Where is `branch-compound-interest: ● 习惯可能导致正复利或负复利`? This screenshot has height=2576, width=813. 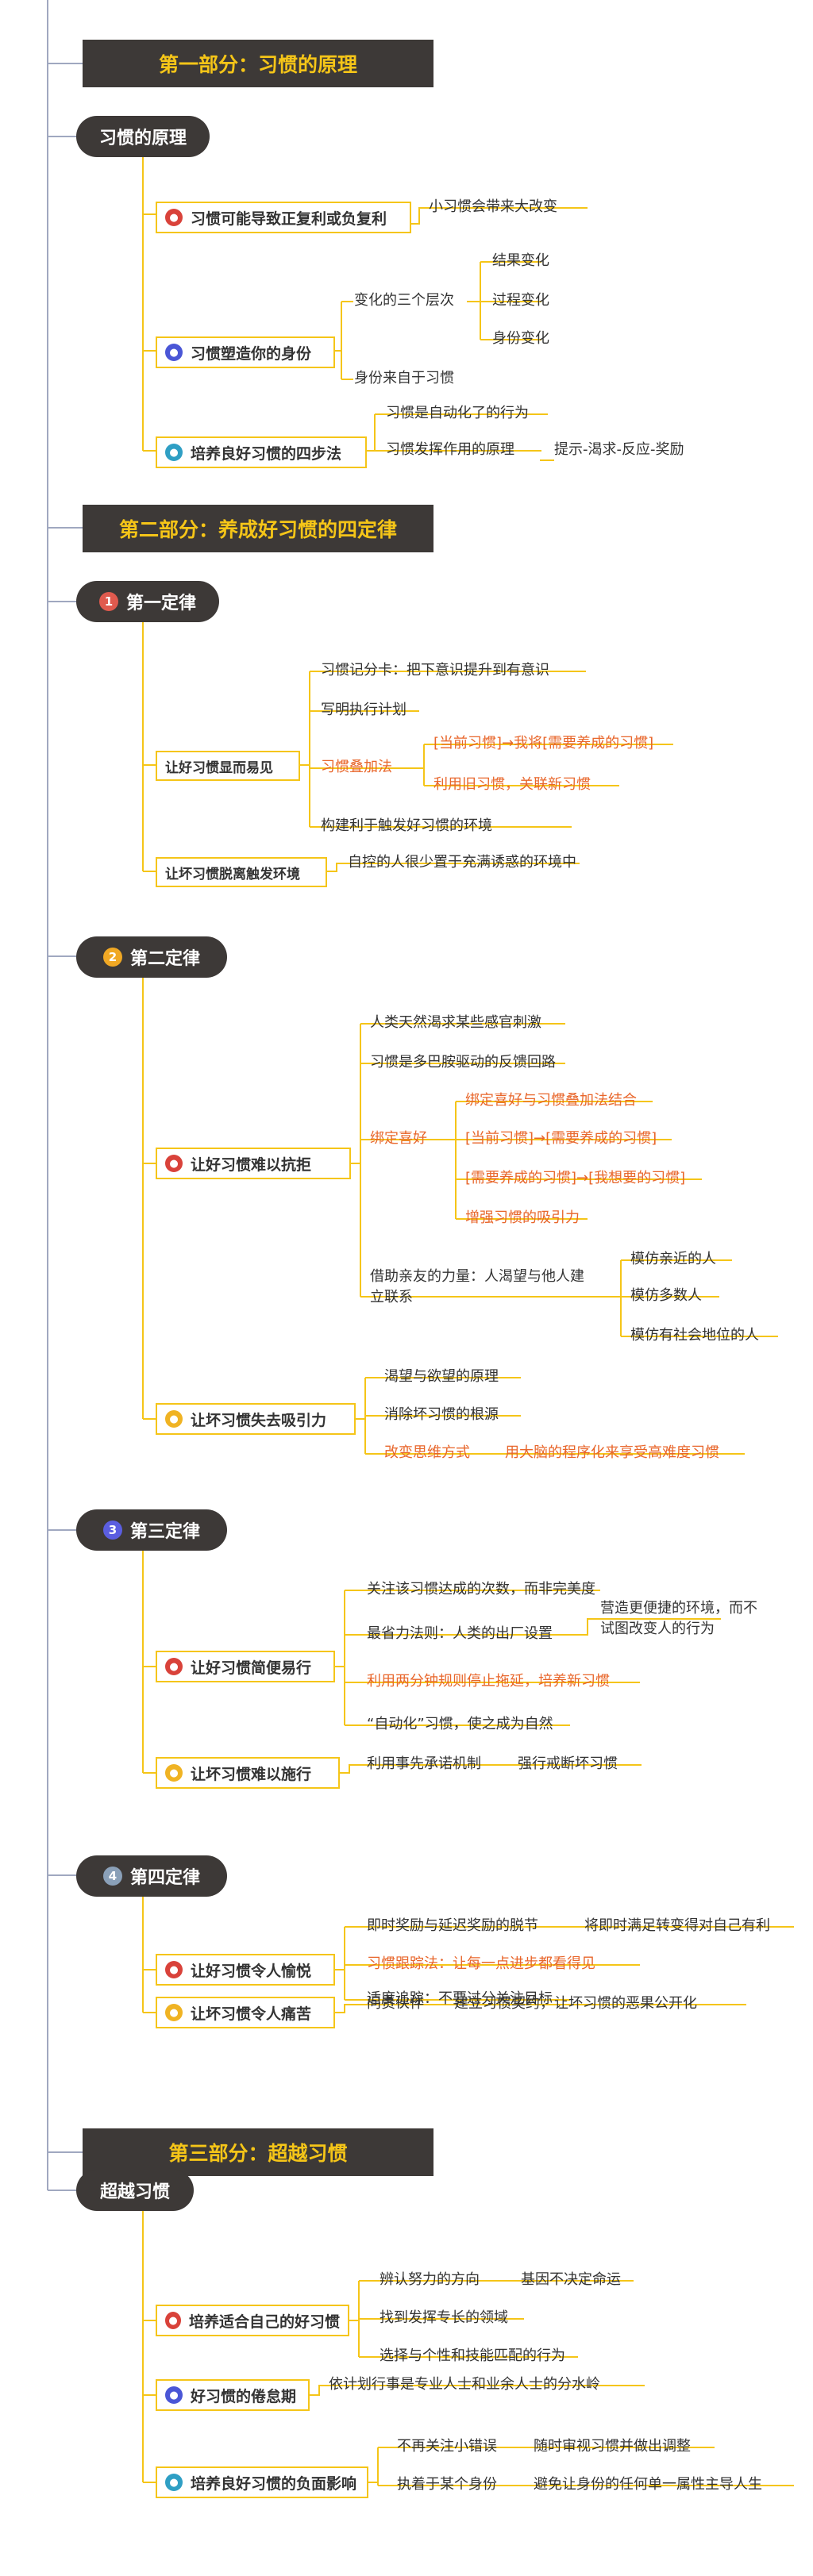
branch-compound-interest: ● 习惯可能导致正复利或负复利 is located at coordinates (283, 217).